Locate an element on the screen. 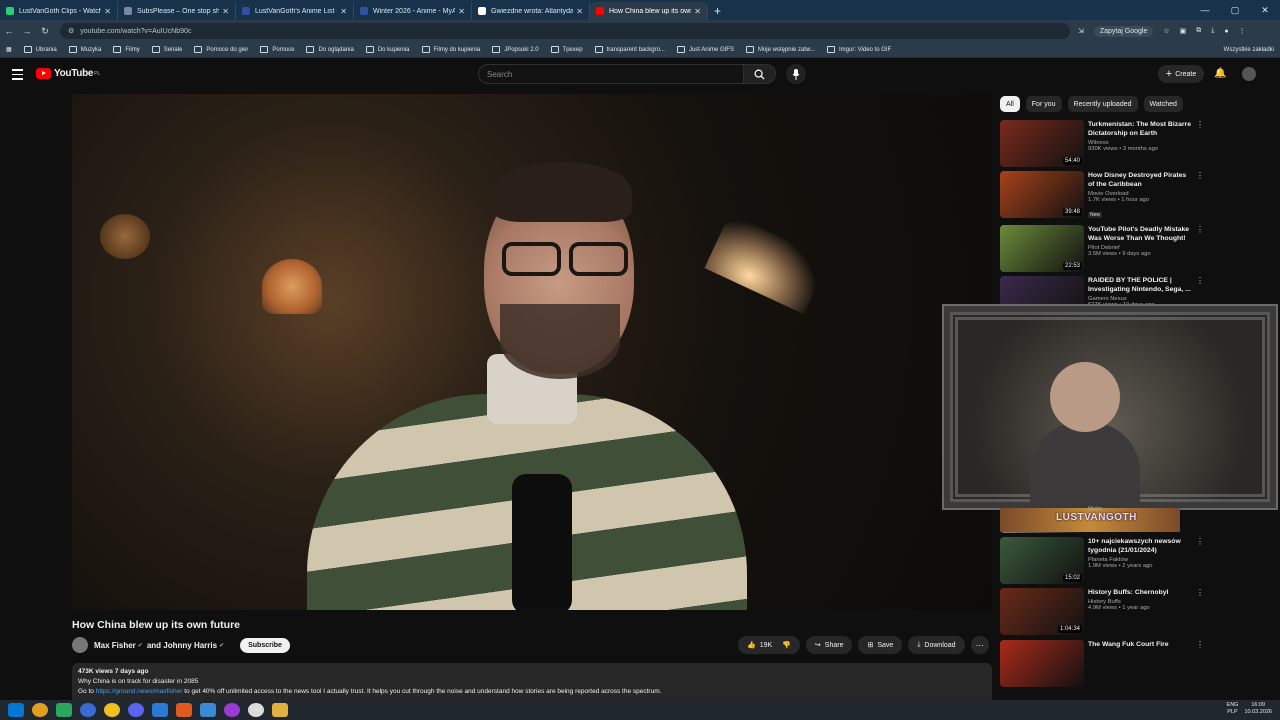 The width and height of the screenshot is (1280, 720). bookmark-item: Do oglądania is located at coordinates (330, 49).